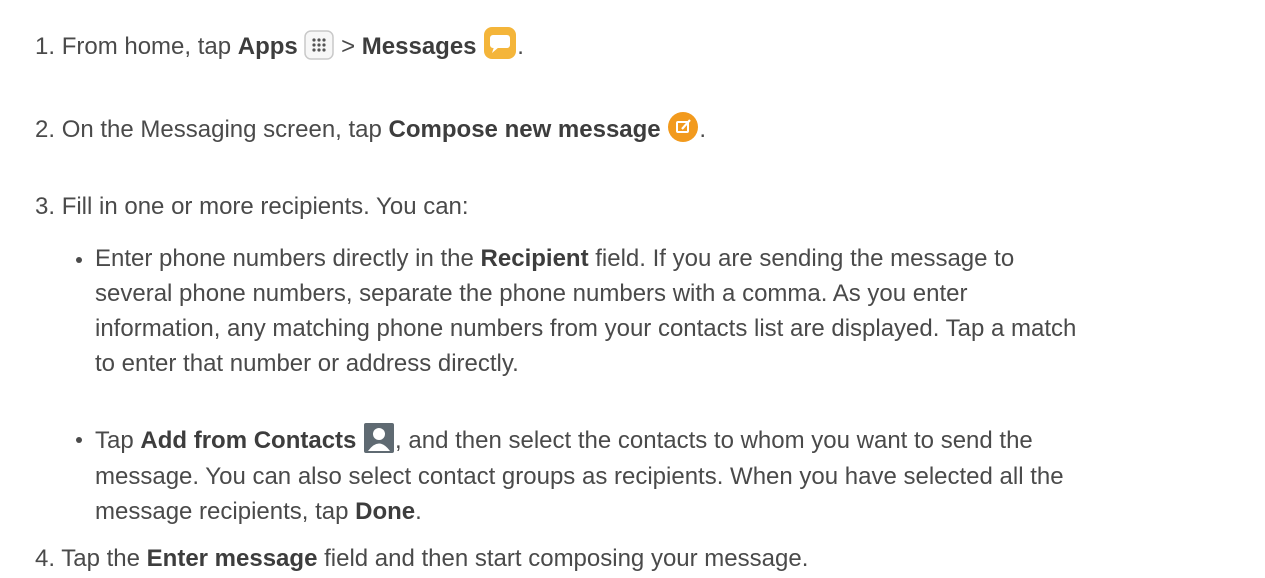 This screenshot has width=1265, height=578. Describe the element at coordinates (288, 258) in the screenshot. I see `bullet-text: Enter phone numbers directly in the` at that location.